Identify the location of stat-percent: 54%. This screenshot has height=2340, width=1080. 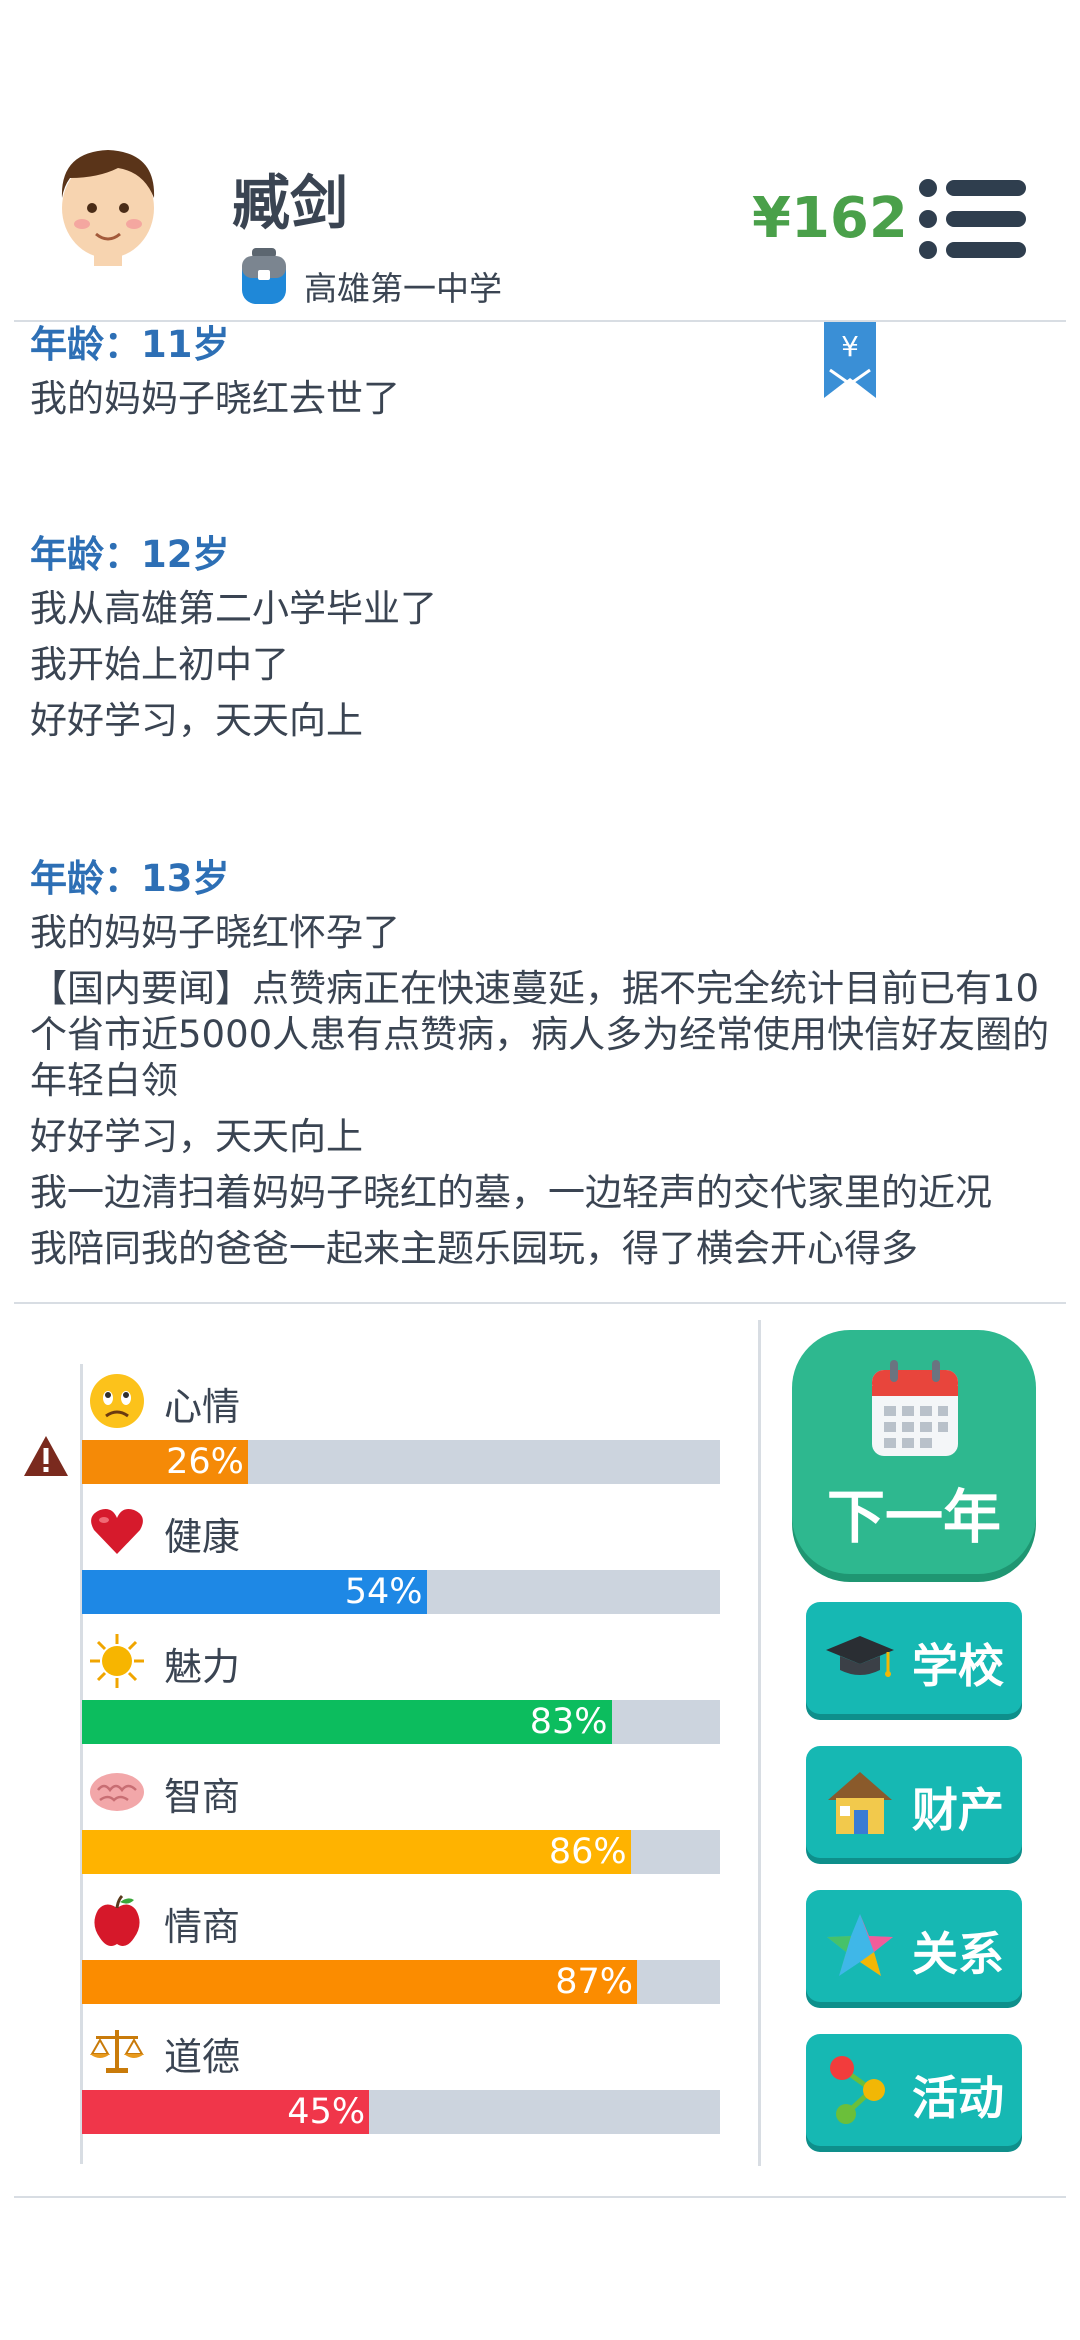
(383, 1592).